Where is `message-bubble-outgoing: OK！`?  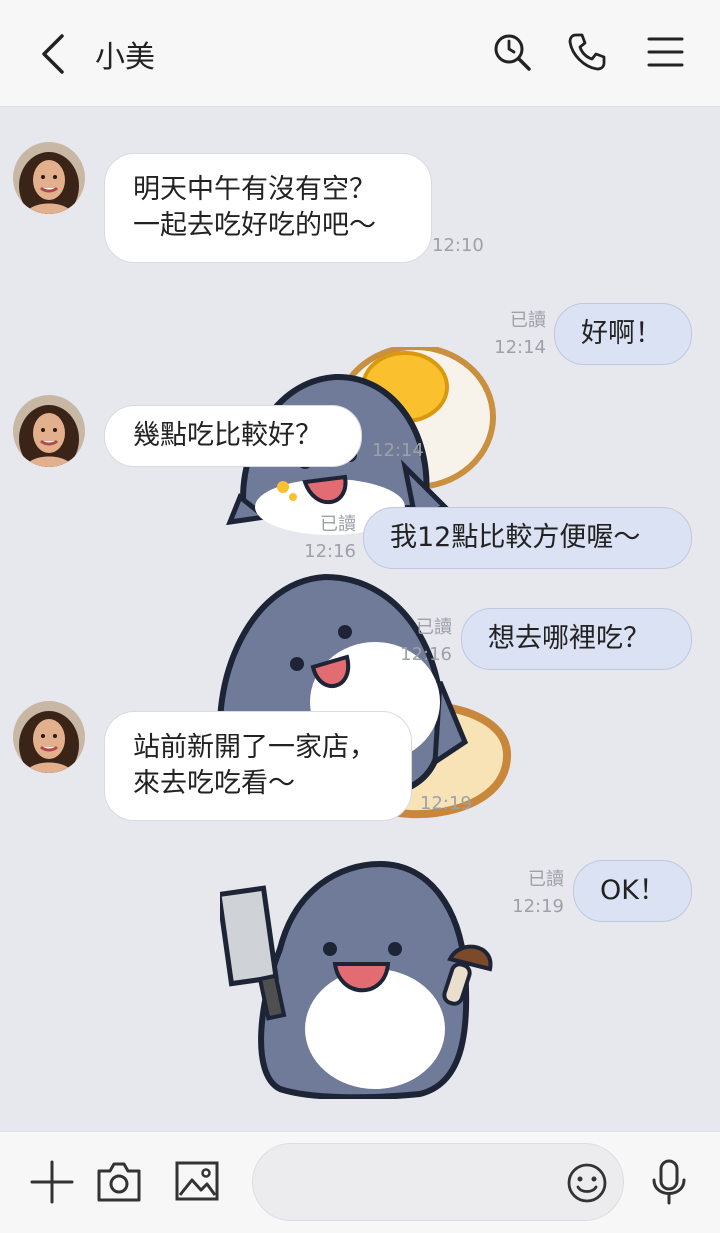
message-bubble-outgoing: OK！ is located at coordinates (632, 891).